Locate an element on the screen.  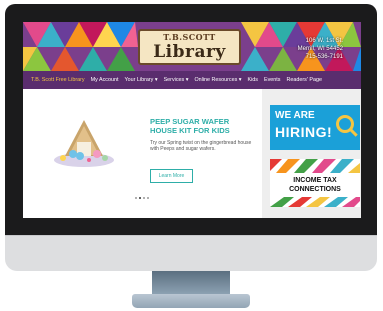
carousel-dots is located at coordinates (143, 198).